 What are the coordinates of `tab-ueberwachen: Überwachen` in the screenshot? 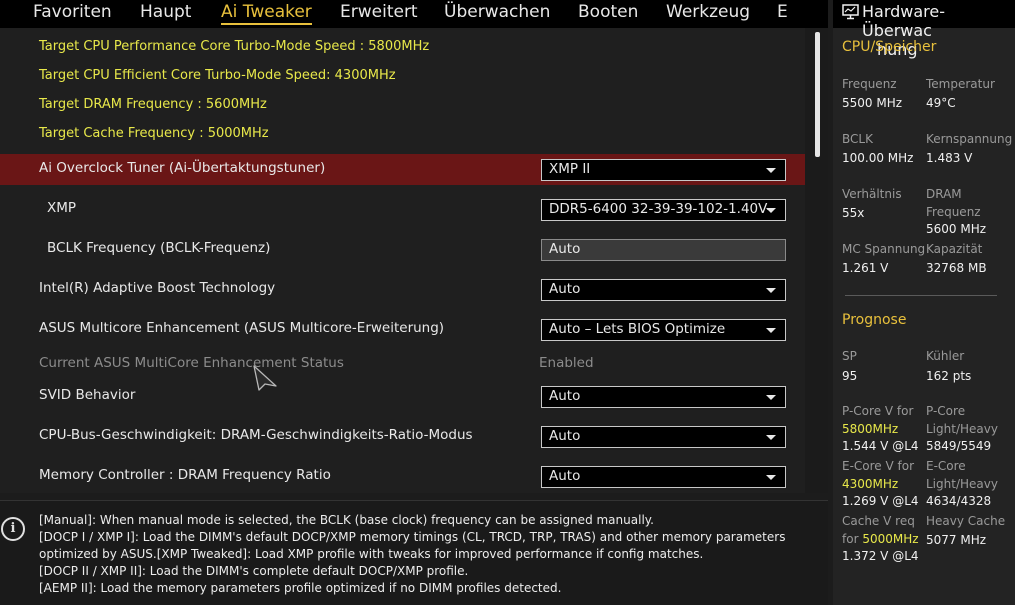 It's located at (497, 12).